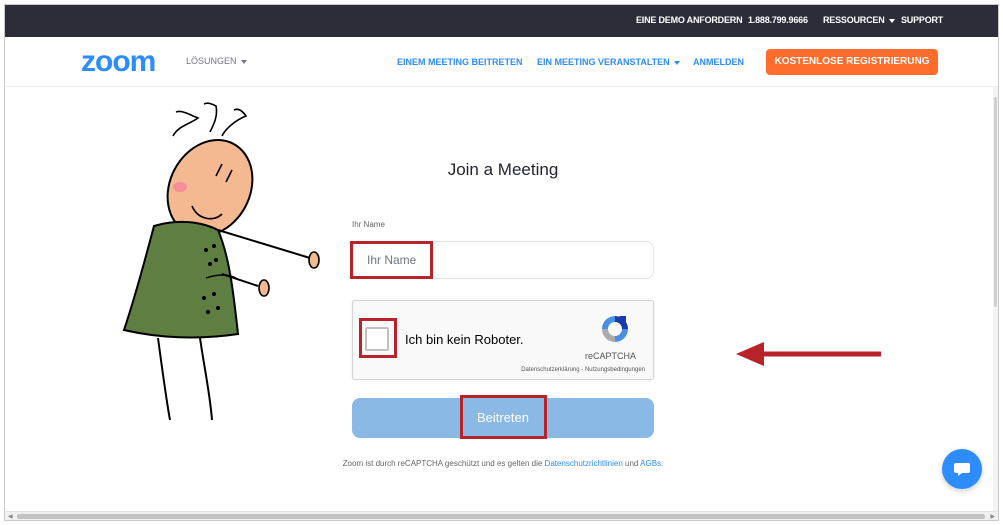  I want to click on chat-button, so click(962, 469).